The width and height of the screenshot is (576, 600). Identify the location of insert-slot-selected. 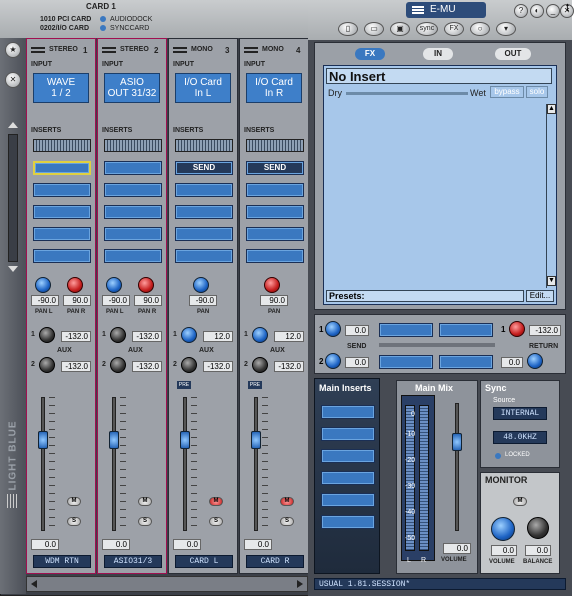
(62, 168).